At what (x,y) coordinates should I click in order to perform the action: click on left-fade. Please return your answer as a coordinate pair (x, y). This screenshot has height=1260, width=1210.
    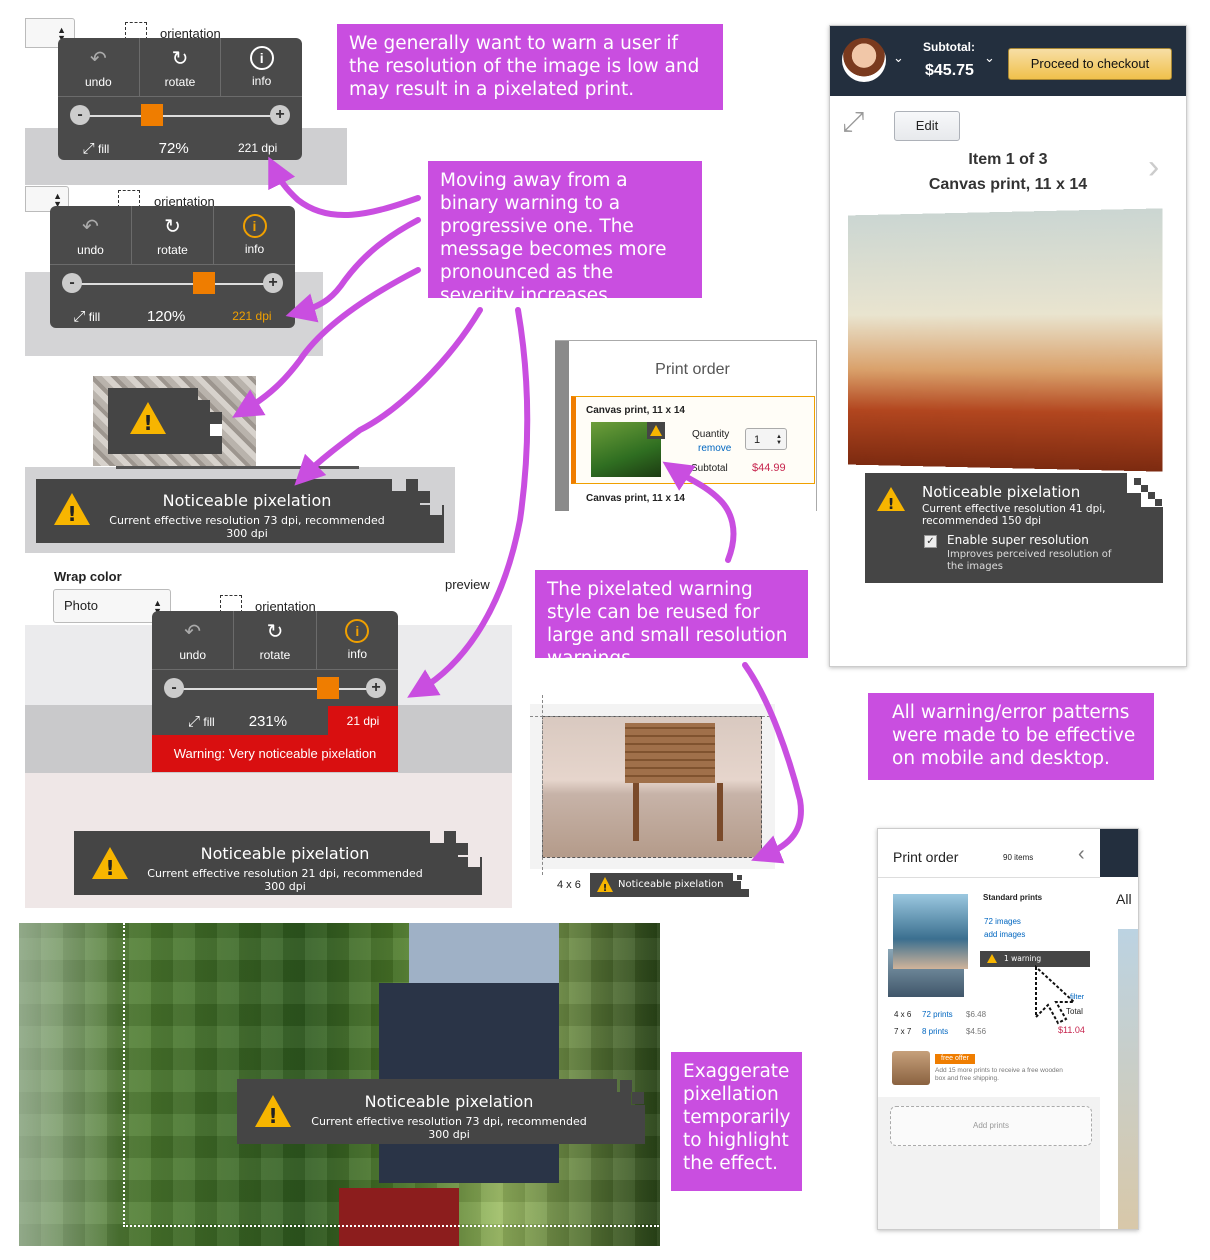
    Looking at the image, I should click on (69, 1084).